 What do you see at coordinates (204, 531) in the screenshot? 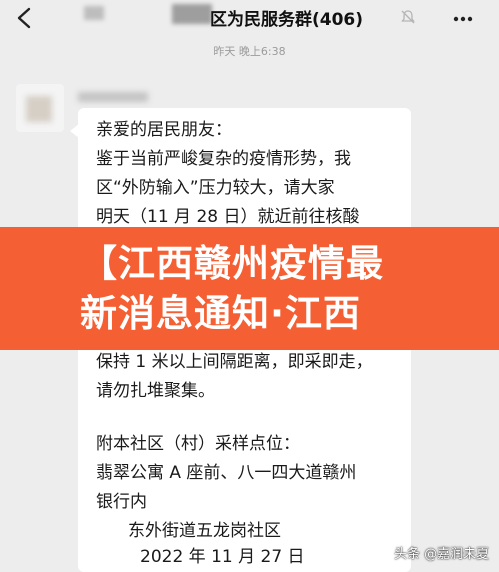
I see `message-line: 东外街道五龙岗社区` at bounding box center [204, 531].